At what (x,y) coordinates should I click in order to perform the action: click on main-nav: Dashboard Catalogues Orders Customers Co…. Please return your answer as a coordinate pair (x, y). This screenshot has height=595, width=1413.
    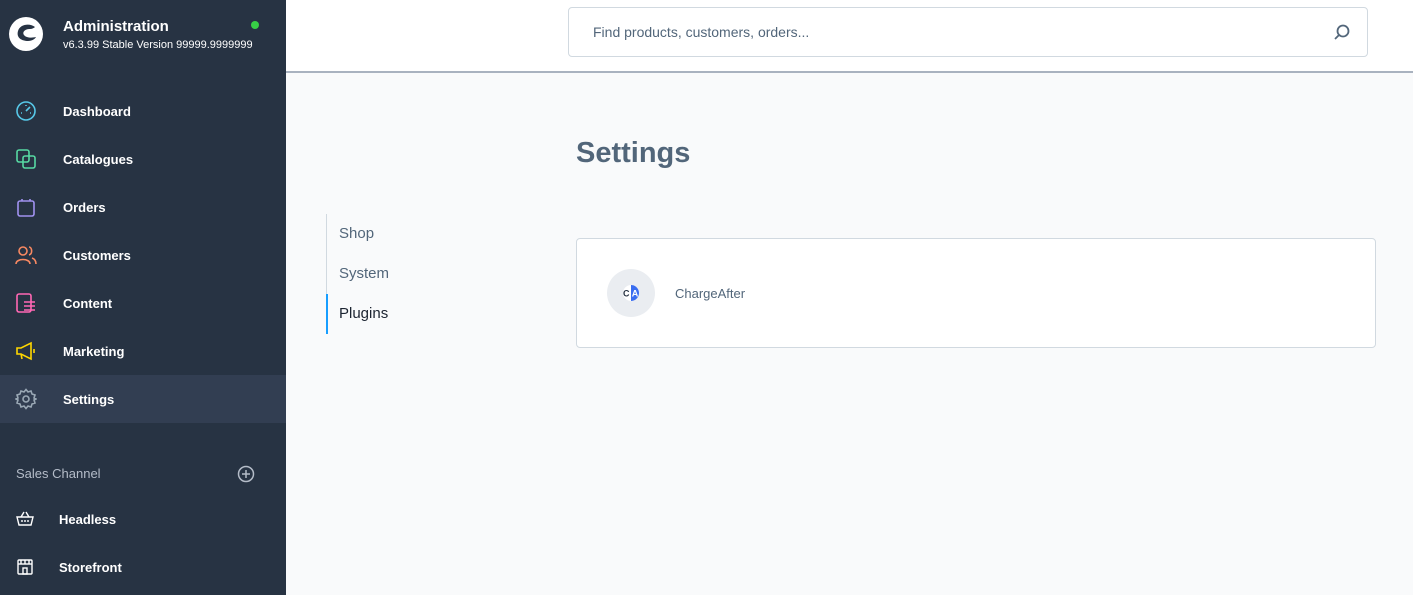
    Looking at the image, I should click on (143, 255).